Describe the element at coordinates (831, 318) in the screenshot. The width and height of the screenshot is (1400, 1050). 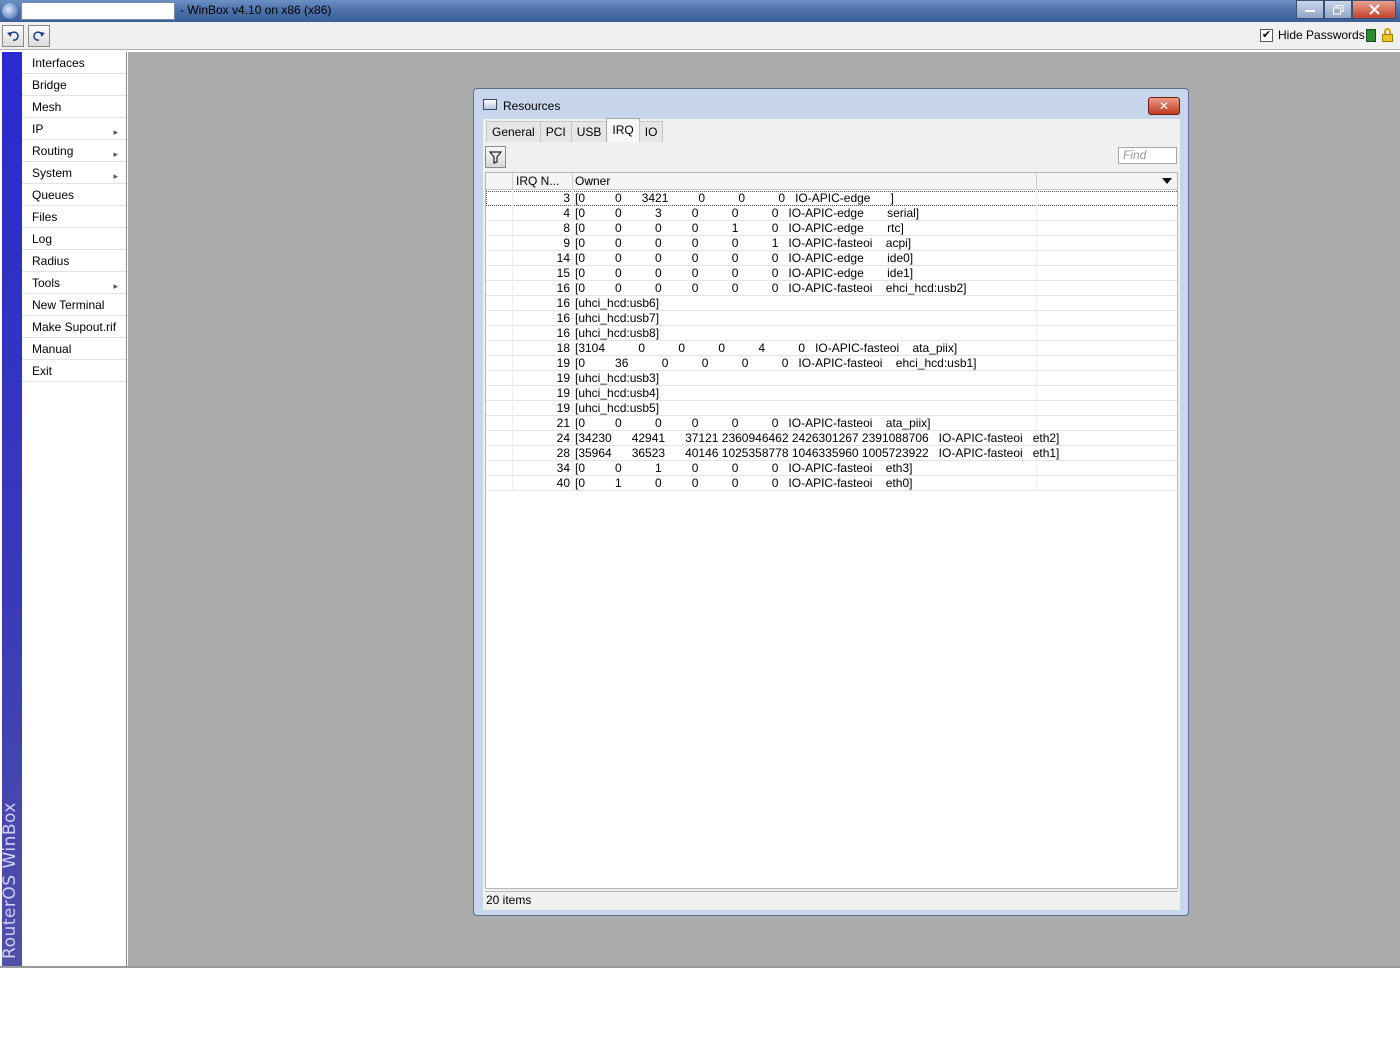
I see `table-row: 16 [uhci_hcd:usb7]` at that location.